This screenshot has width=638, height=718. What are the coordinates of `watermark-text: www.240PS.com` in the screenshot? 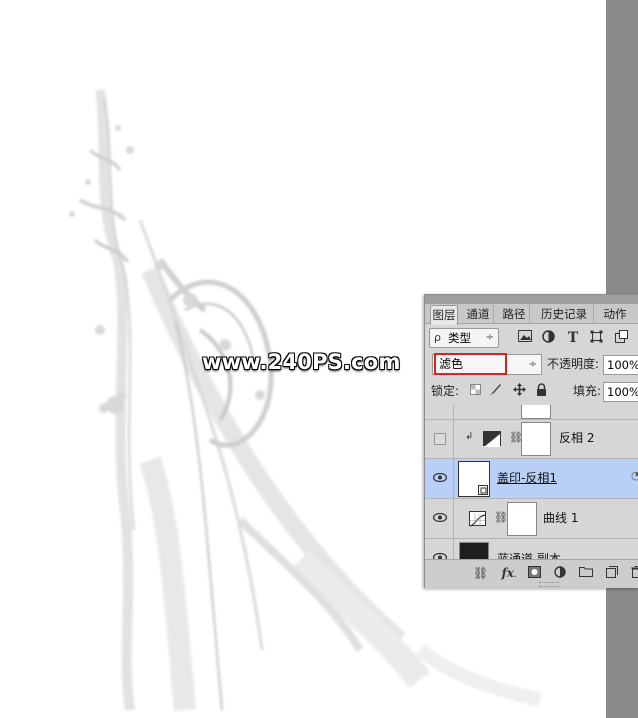 It's located at (301, 362).